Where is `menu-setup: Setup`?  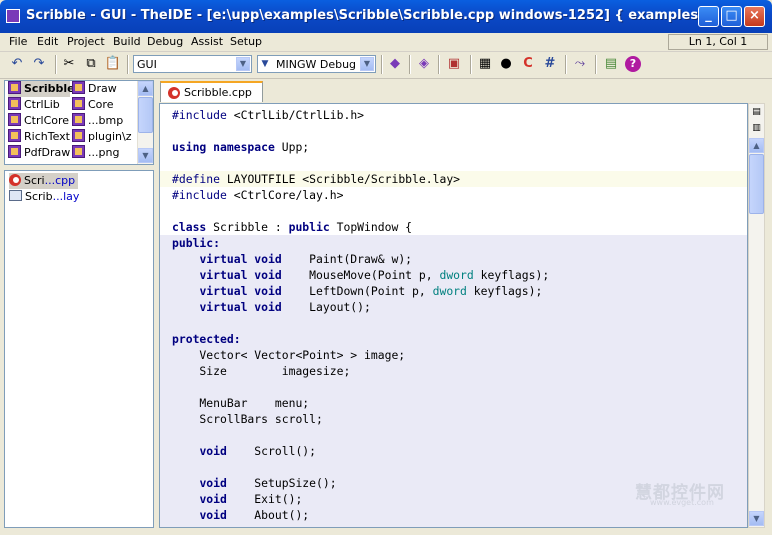
menu-setup: Setup is located at coordinates (246, 41).